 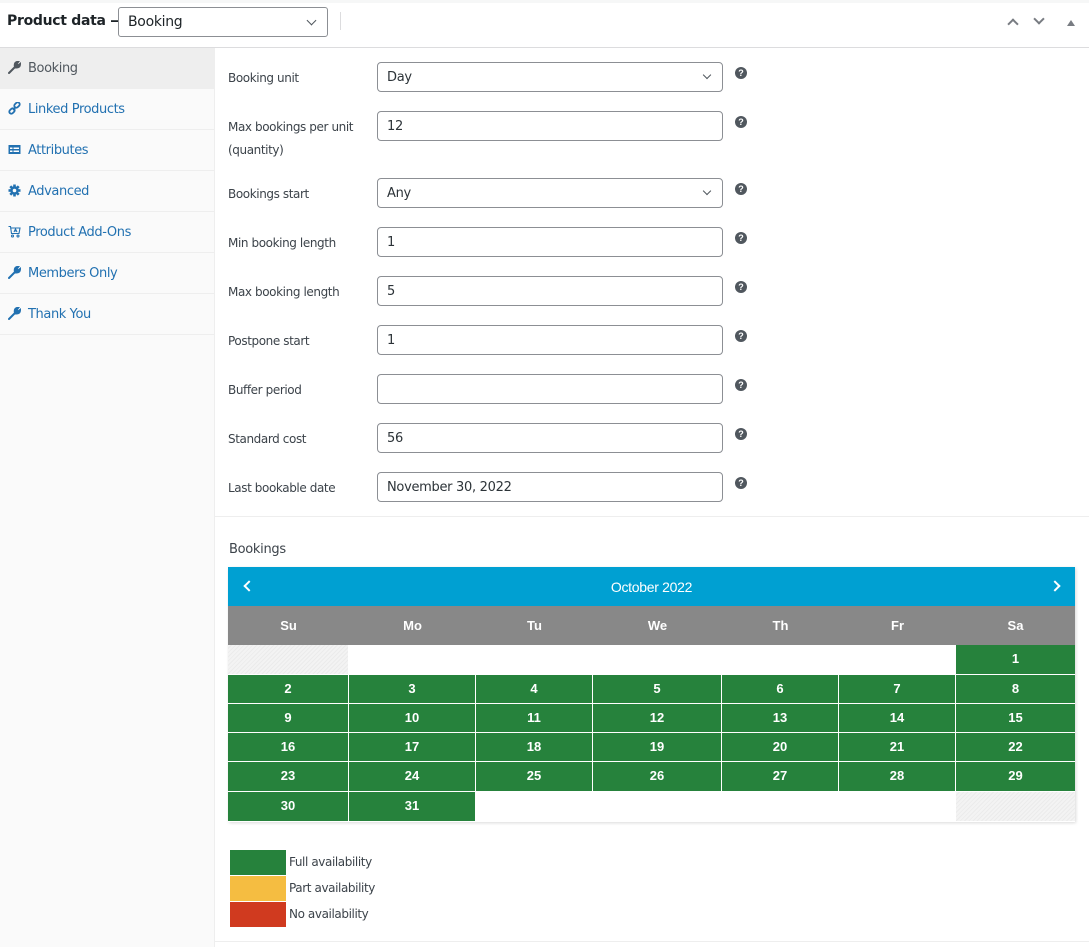 I want to click on calendar-day-24: 24, so click(x=412, y=776).